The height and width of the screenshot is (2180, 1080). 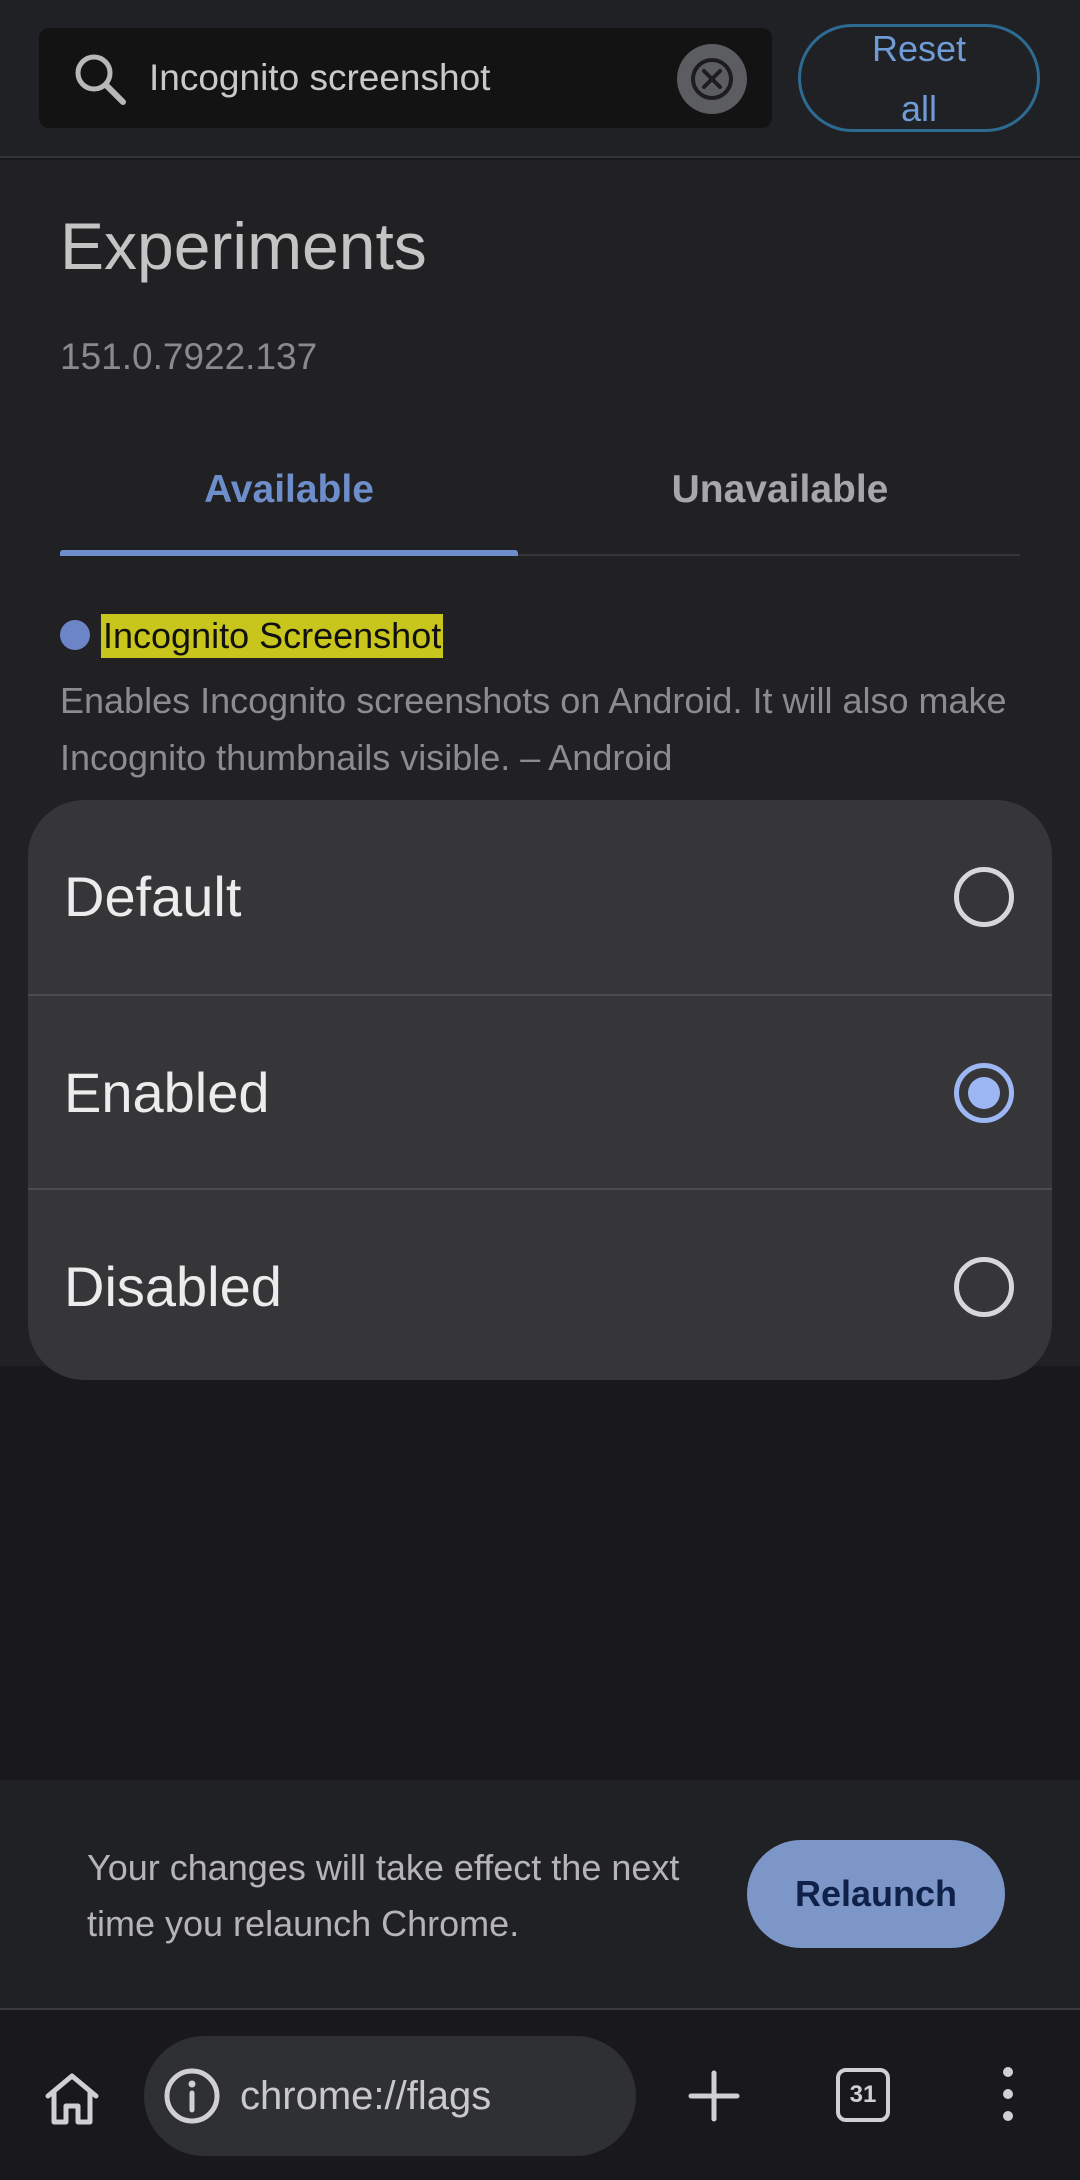 What do you see at coordinates (289, 553) in the screenshot?
I see `active-tab-indicator` at bounding box center [289, 553].